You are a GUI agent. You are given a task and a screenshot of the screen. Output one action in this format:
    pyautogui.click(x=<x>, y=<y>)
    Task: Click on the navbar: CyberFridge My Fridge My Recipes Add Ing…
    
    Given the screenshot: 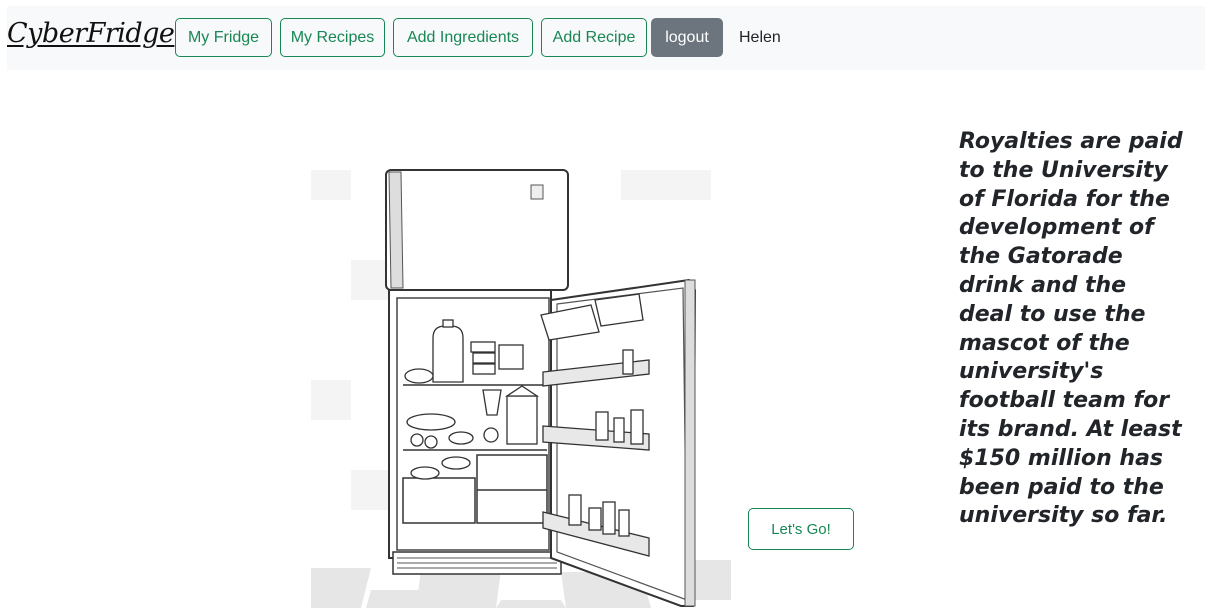 What is the action you would take?
    pyautogui.click(x=606, y=38)
    